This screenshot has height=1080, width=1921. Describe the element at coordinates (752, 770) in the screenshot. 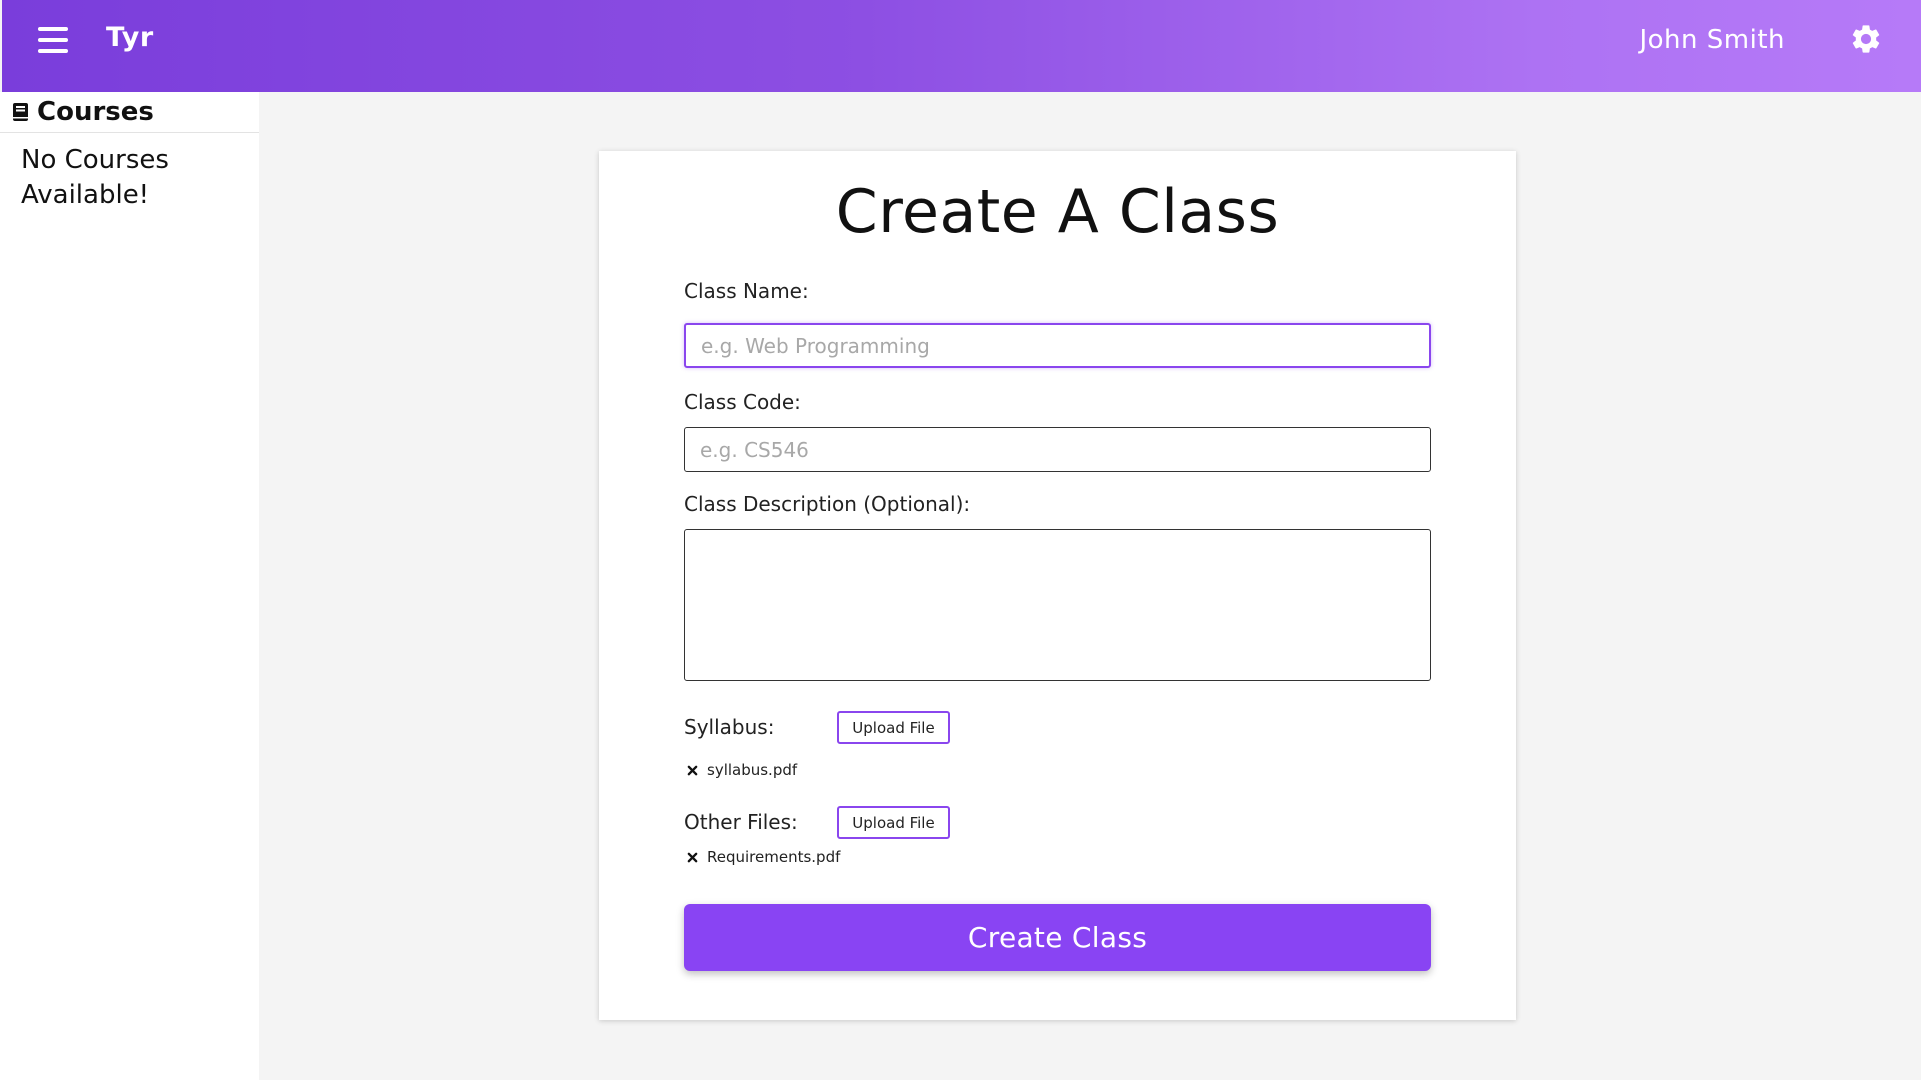

I see `syllabus-file-name: syllabus.pdf` at that location.